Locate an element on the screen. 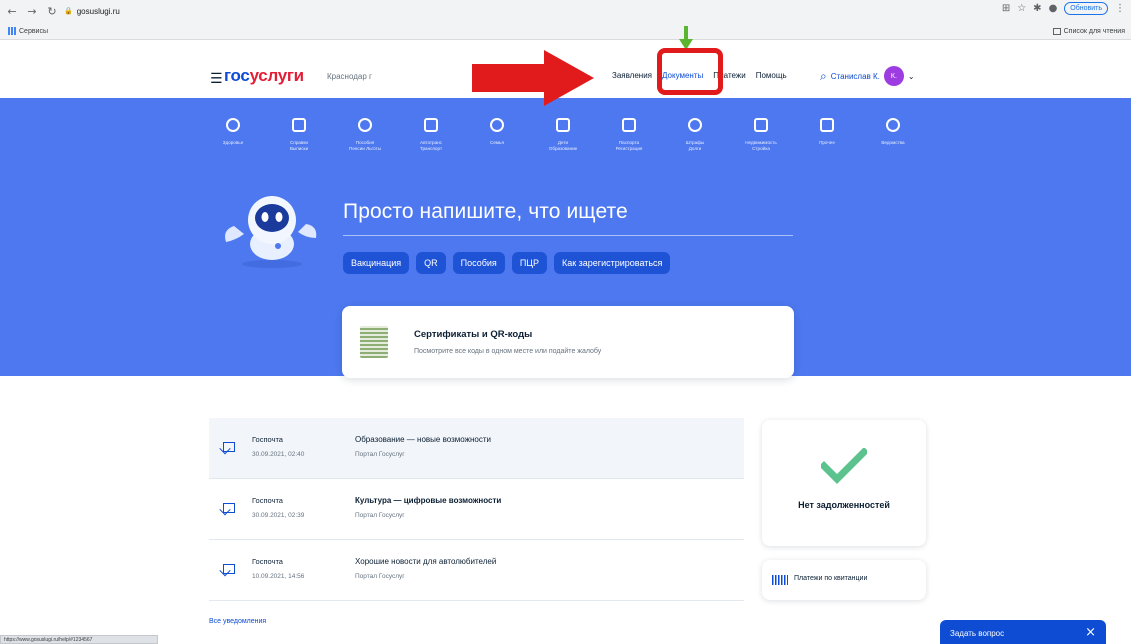 This screenshot has width=1131, height=644. user-area: ⌕ Станислав К. К. ⌄ is located at coordinates (867, 76).